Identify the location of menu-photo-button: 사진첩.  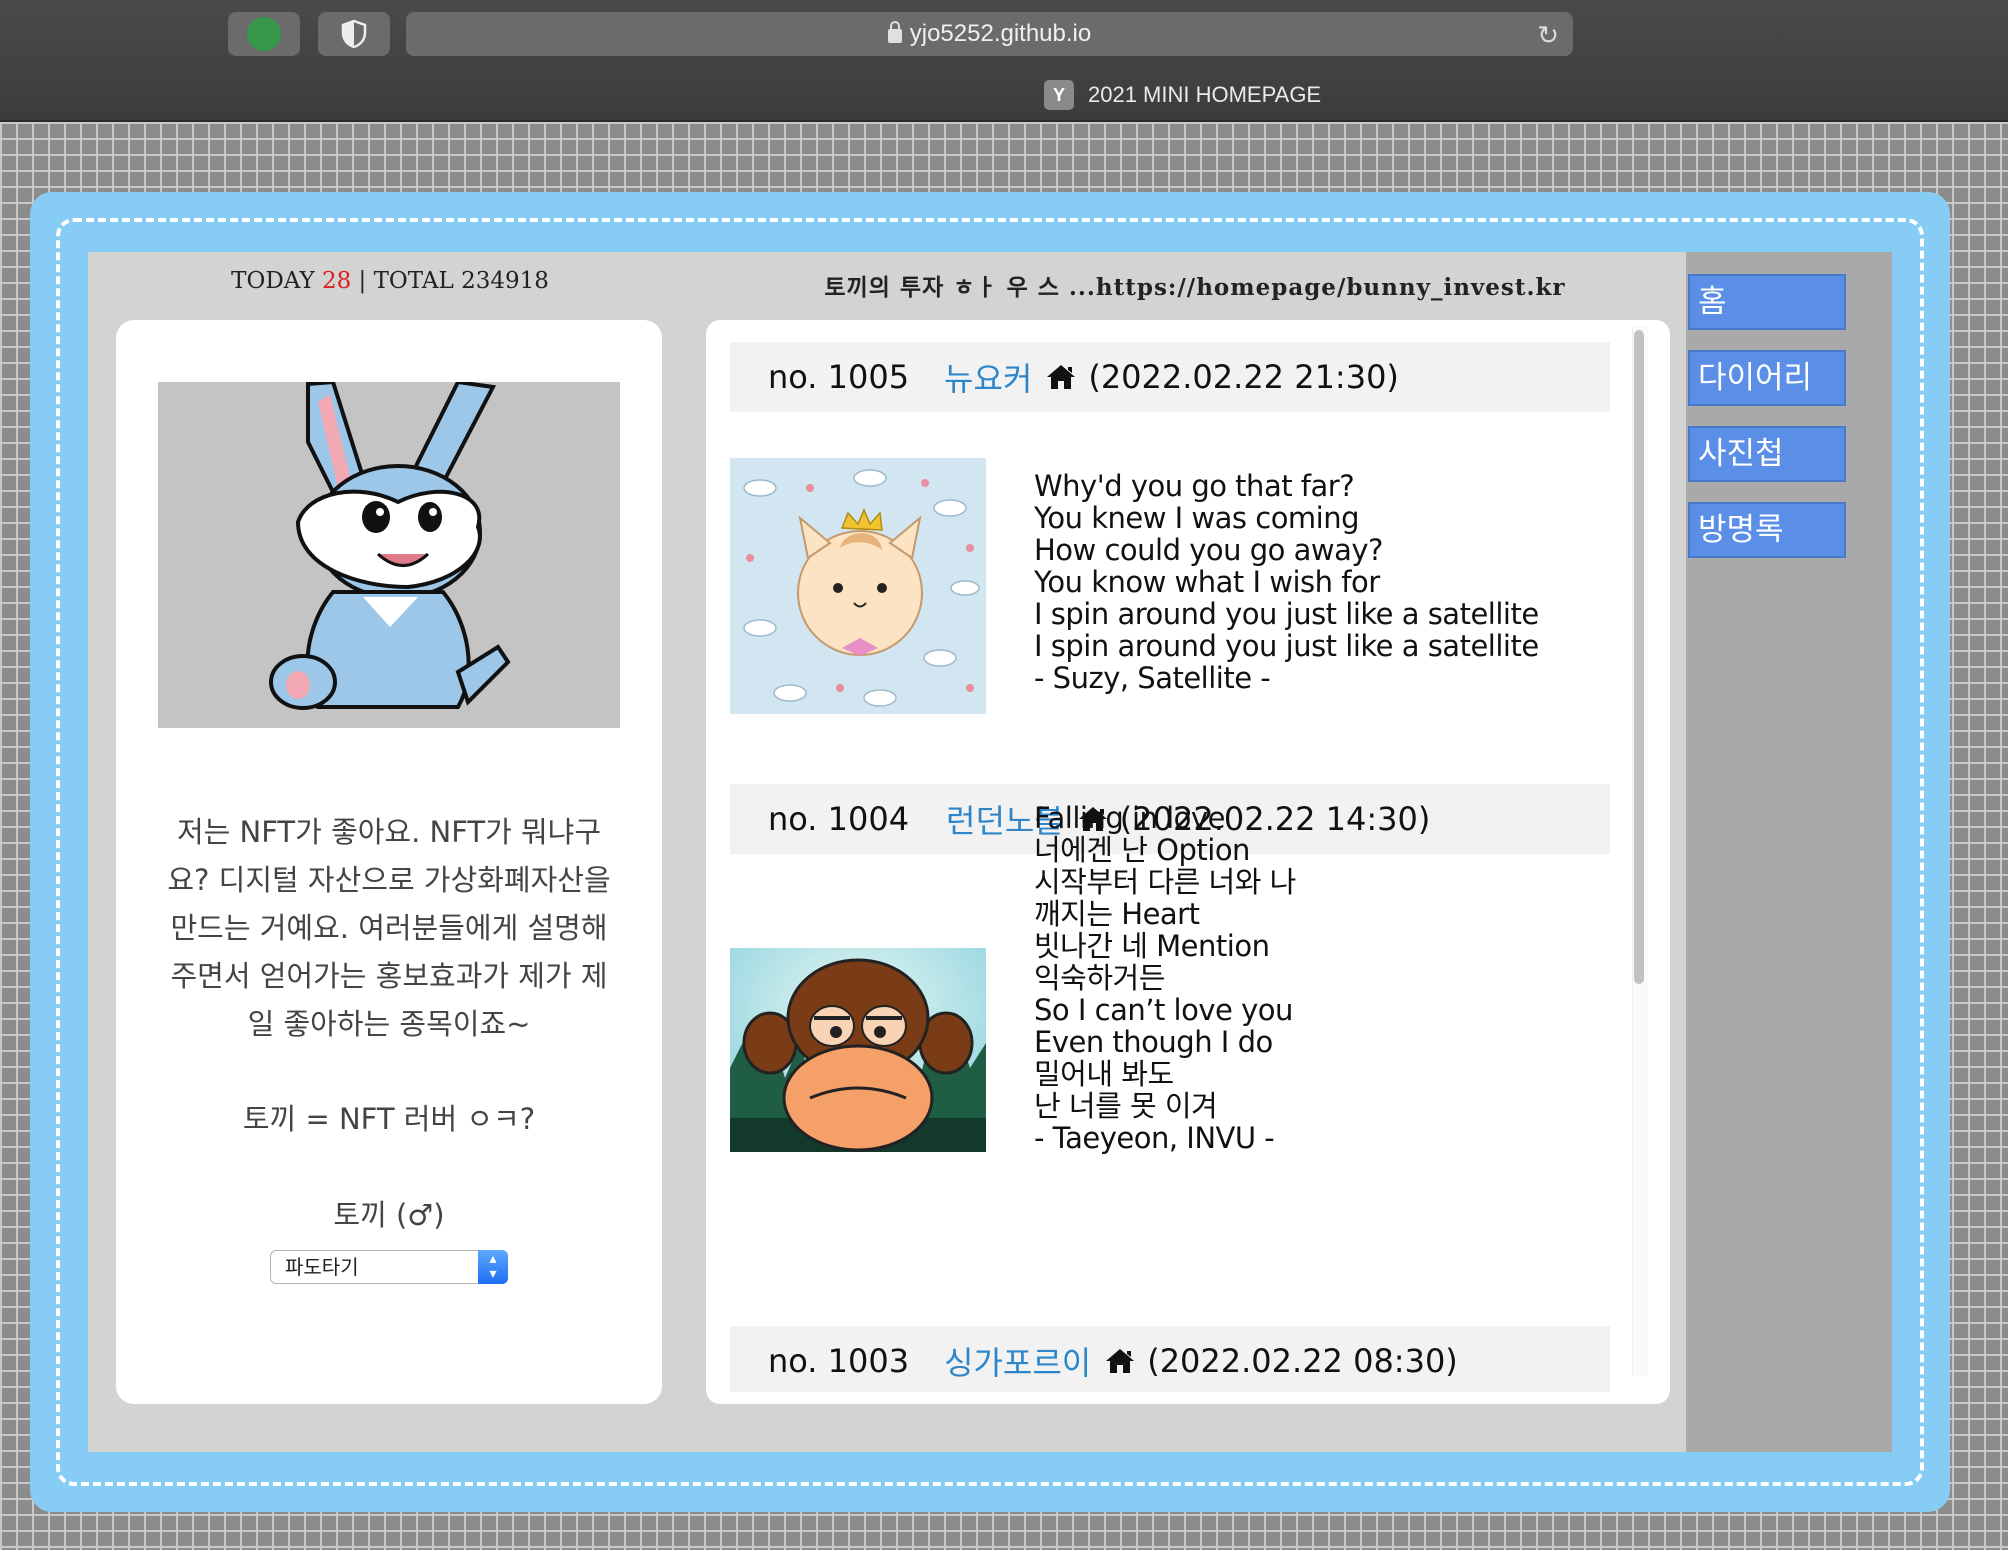
(1767, 454).